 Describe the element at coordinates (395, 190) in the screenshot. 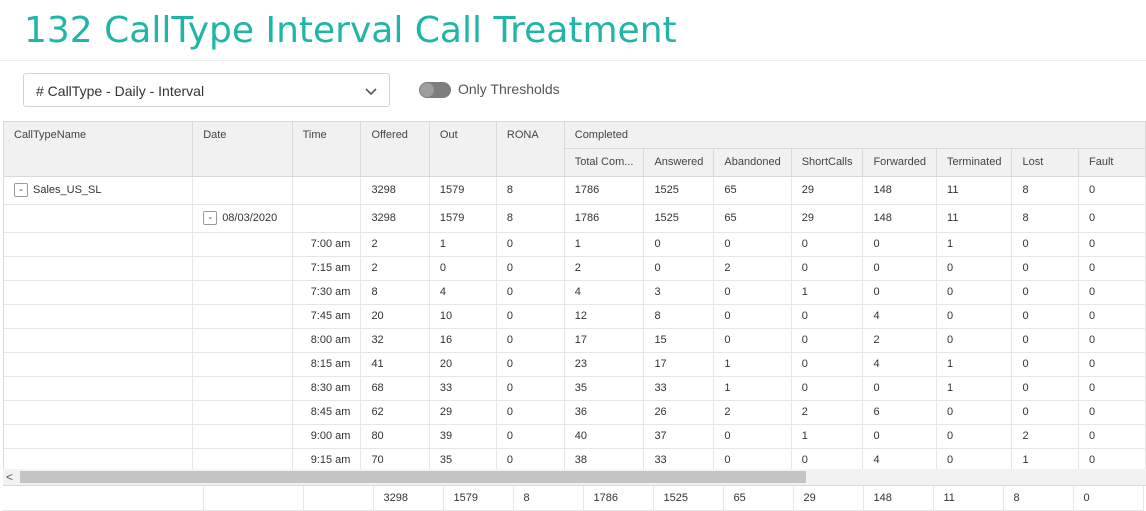

I see `value-offered: 3298` at that location.